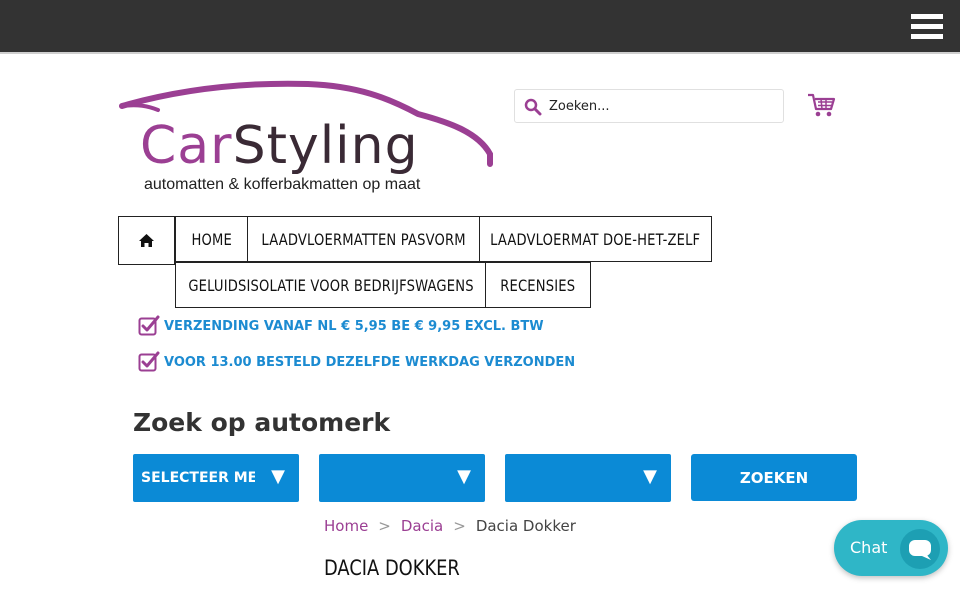 Image resolution: width=960 pixels, height=600 pixels. Describe the element at coordinates (774, 477) in the screenshot. I see `search-submit-button: ZOEKEN` at that location.